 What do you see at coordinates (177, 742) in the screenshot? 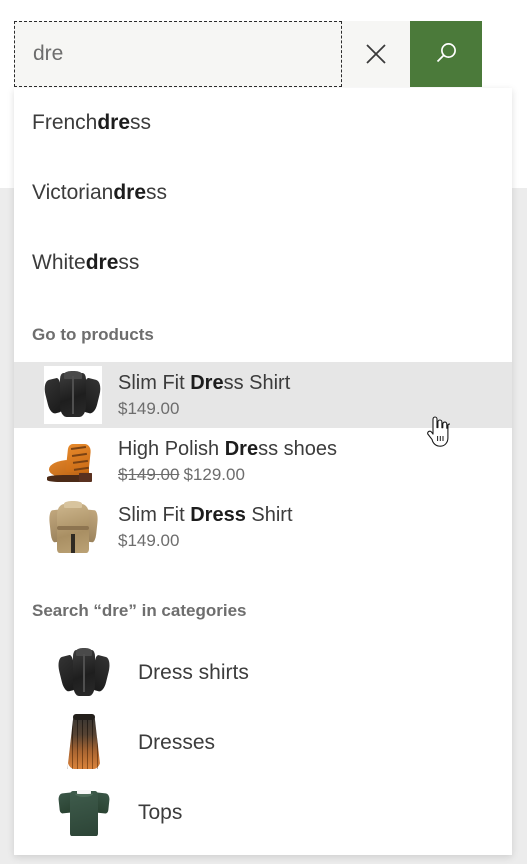
I see `category-label: Dresses` at bounding box center [177, 742].